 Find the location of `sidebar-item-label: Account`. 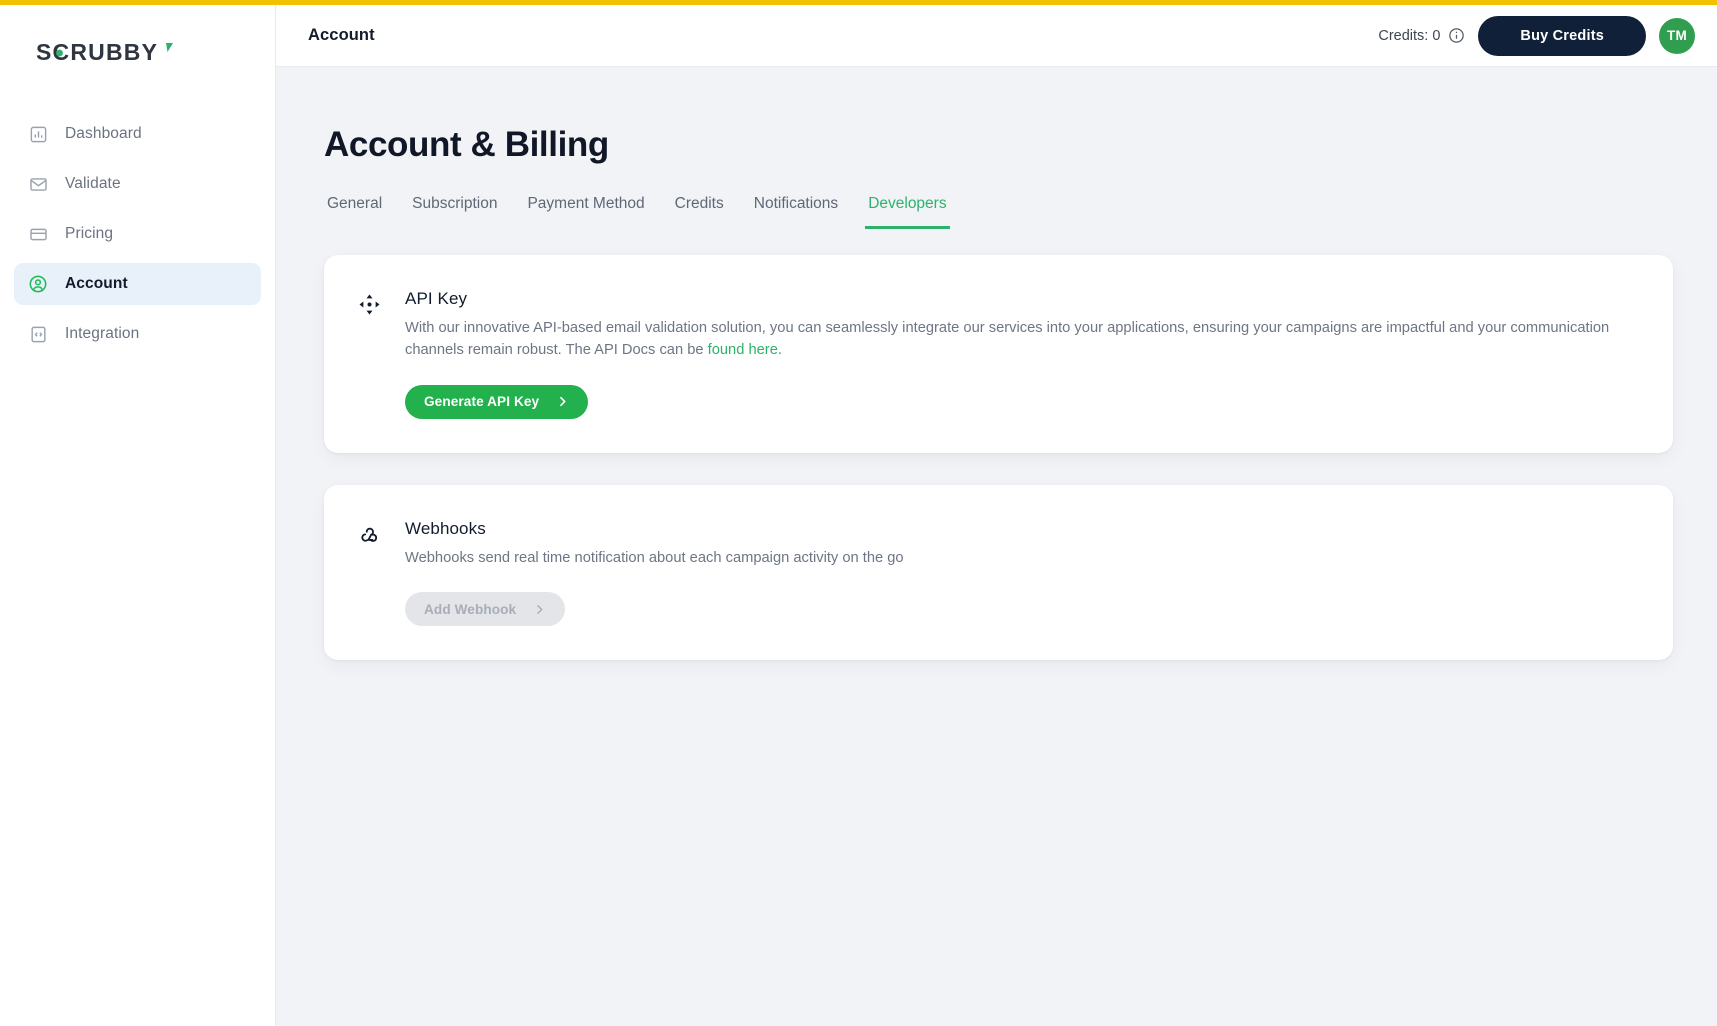

sidebar-item-label: Account is located at coordinates (96, 283).